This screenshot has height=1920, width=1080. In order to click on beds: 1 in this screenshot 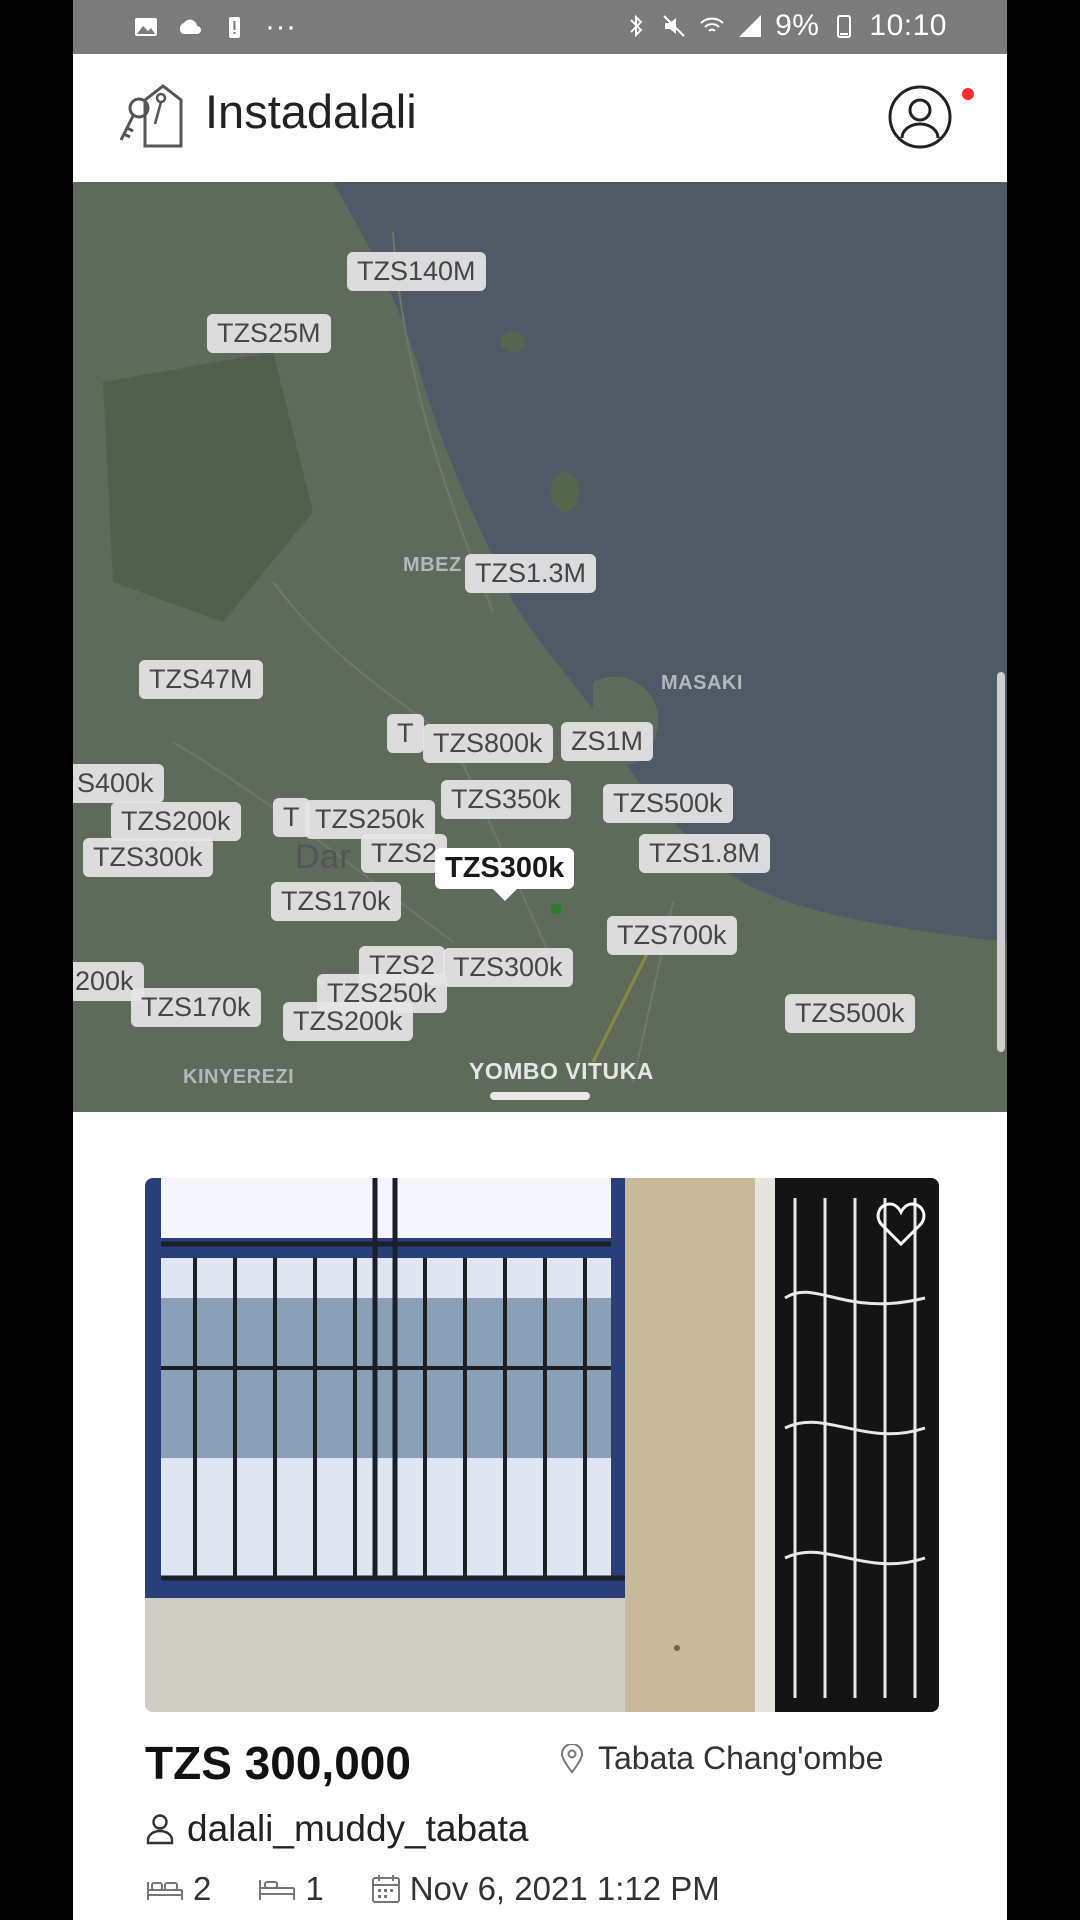, I will do `click(290, 1889)`.